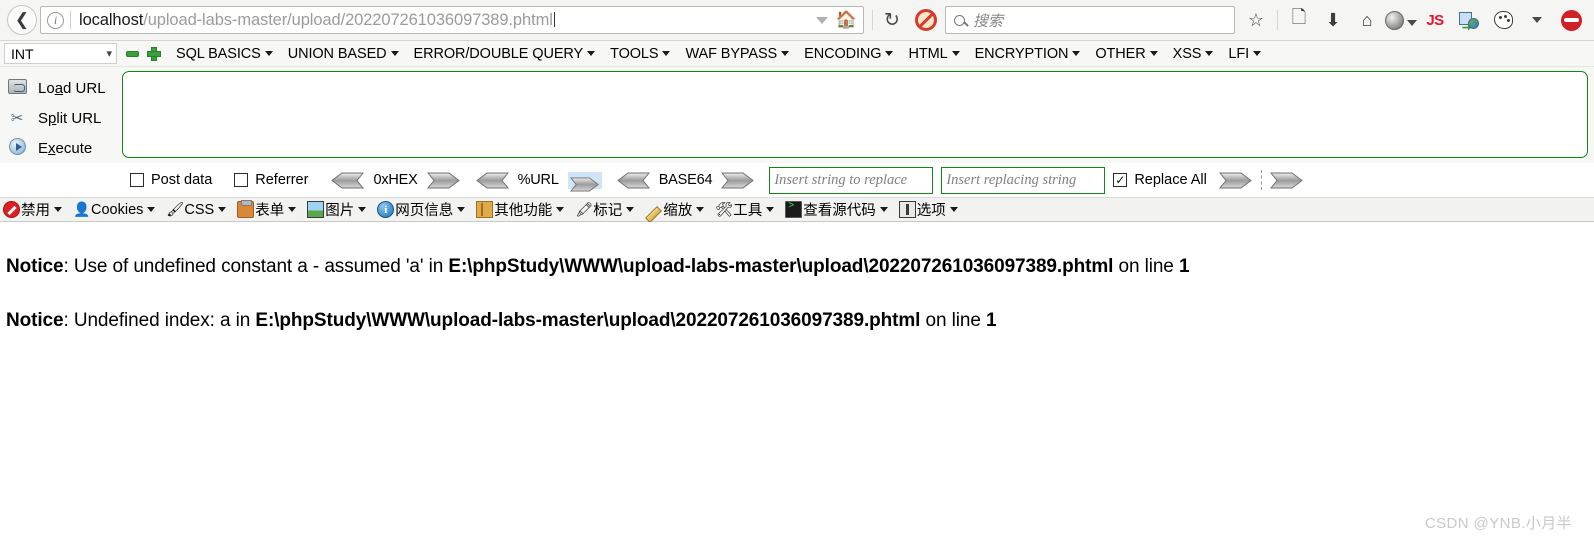 This screenshot has width=1594, height=546. I want to click on options-icon, so click(907, 209).